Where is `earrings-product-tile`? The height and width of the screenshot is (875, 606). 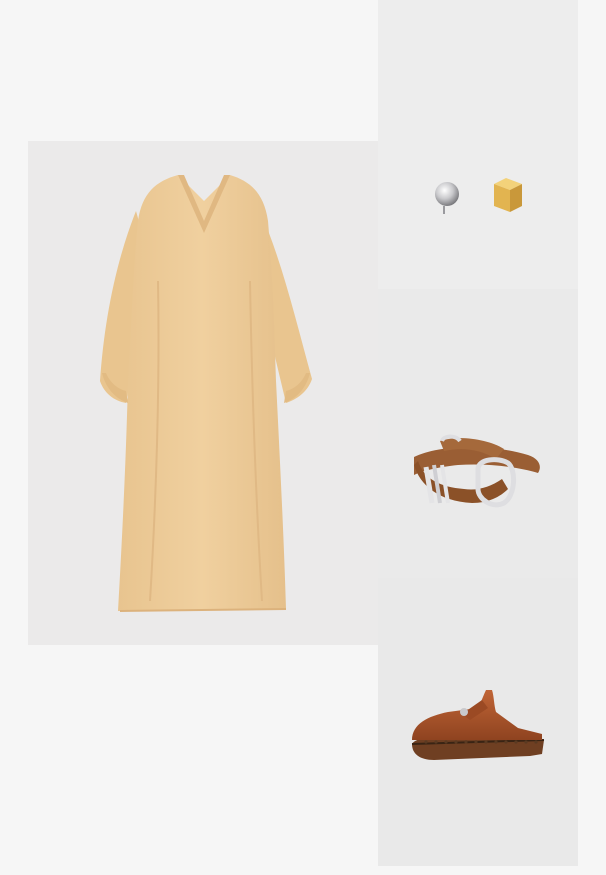
earrings-product-tile is located at coordinates (478, 144).